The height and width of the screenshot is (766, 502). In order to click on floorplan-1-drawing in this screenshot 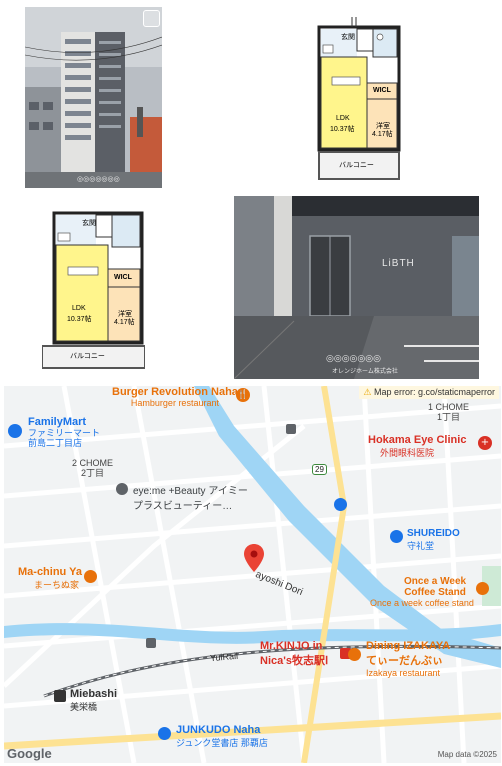, I will do `click(359, 98)`.